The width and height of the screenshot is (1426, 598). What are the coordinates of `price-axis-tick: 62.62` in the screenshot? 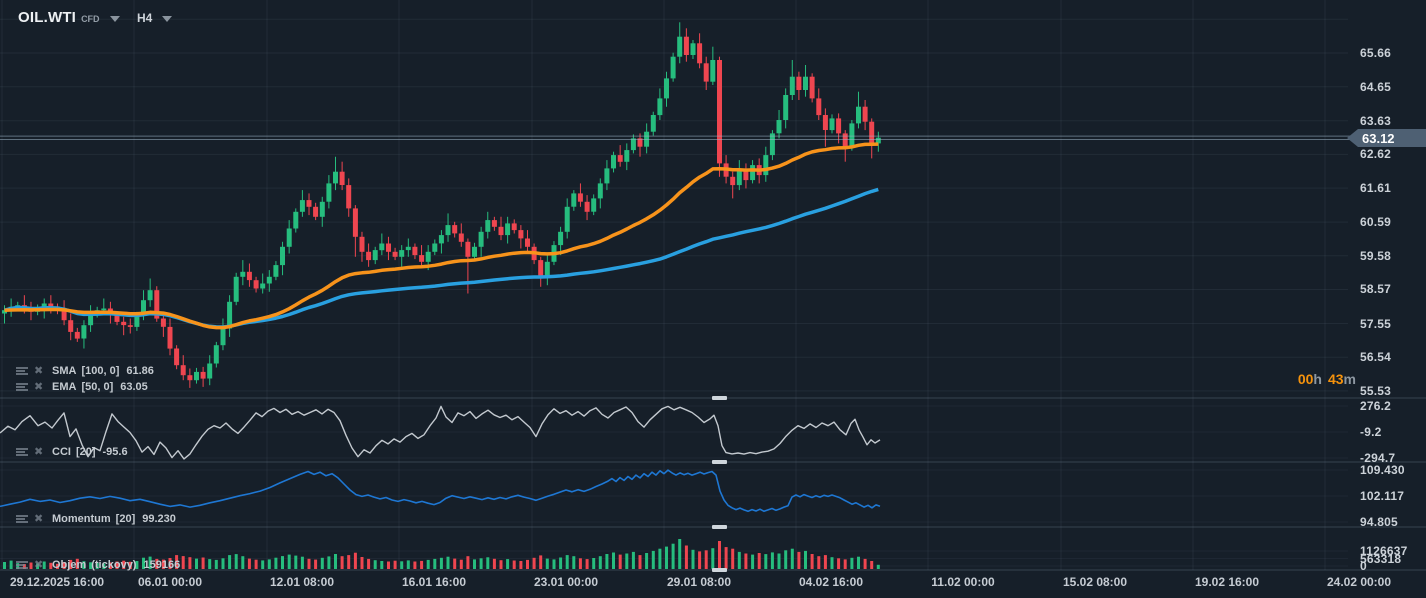 It's located at (1376, 154).